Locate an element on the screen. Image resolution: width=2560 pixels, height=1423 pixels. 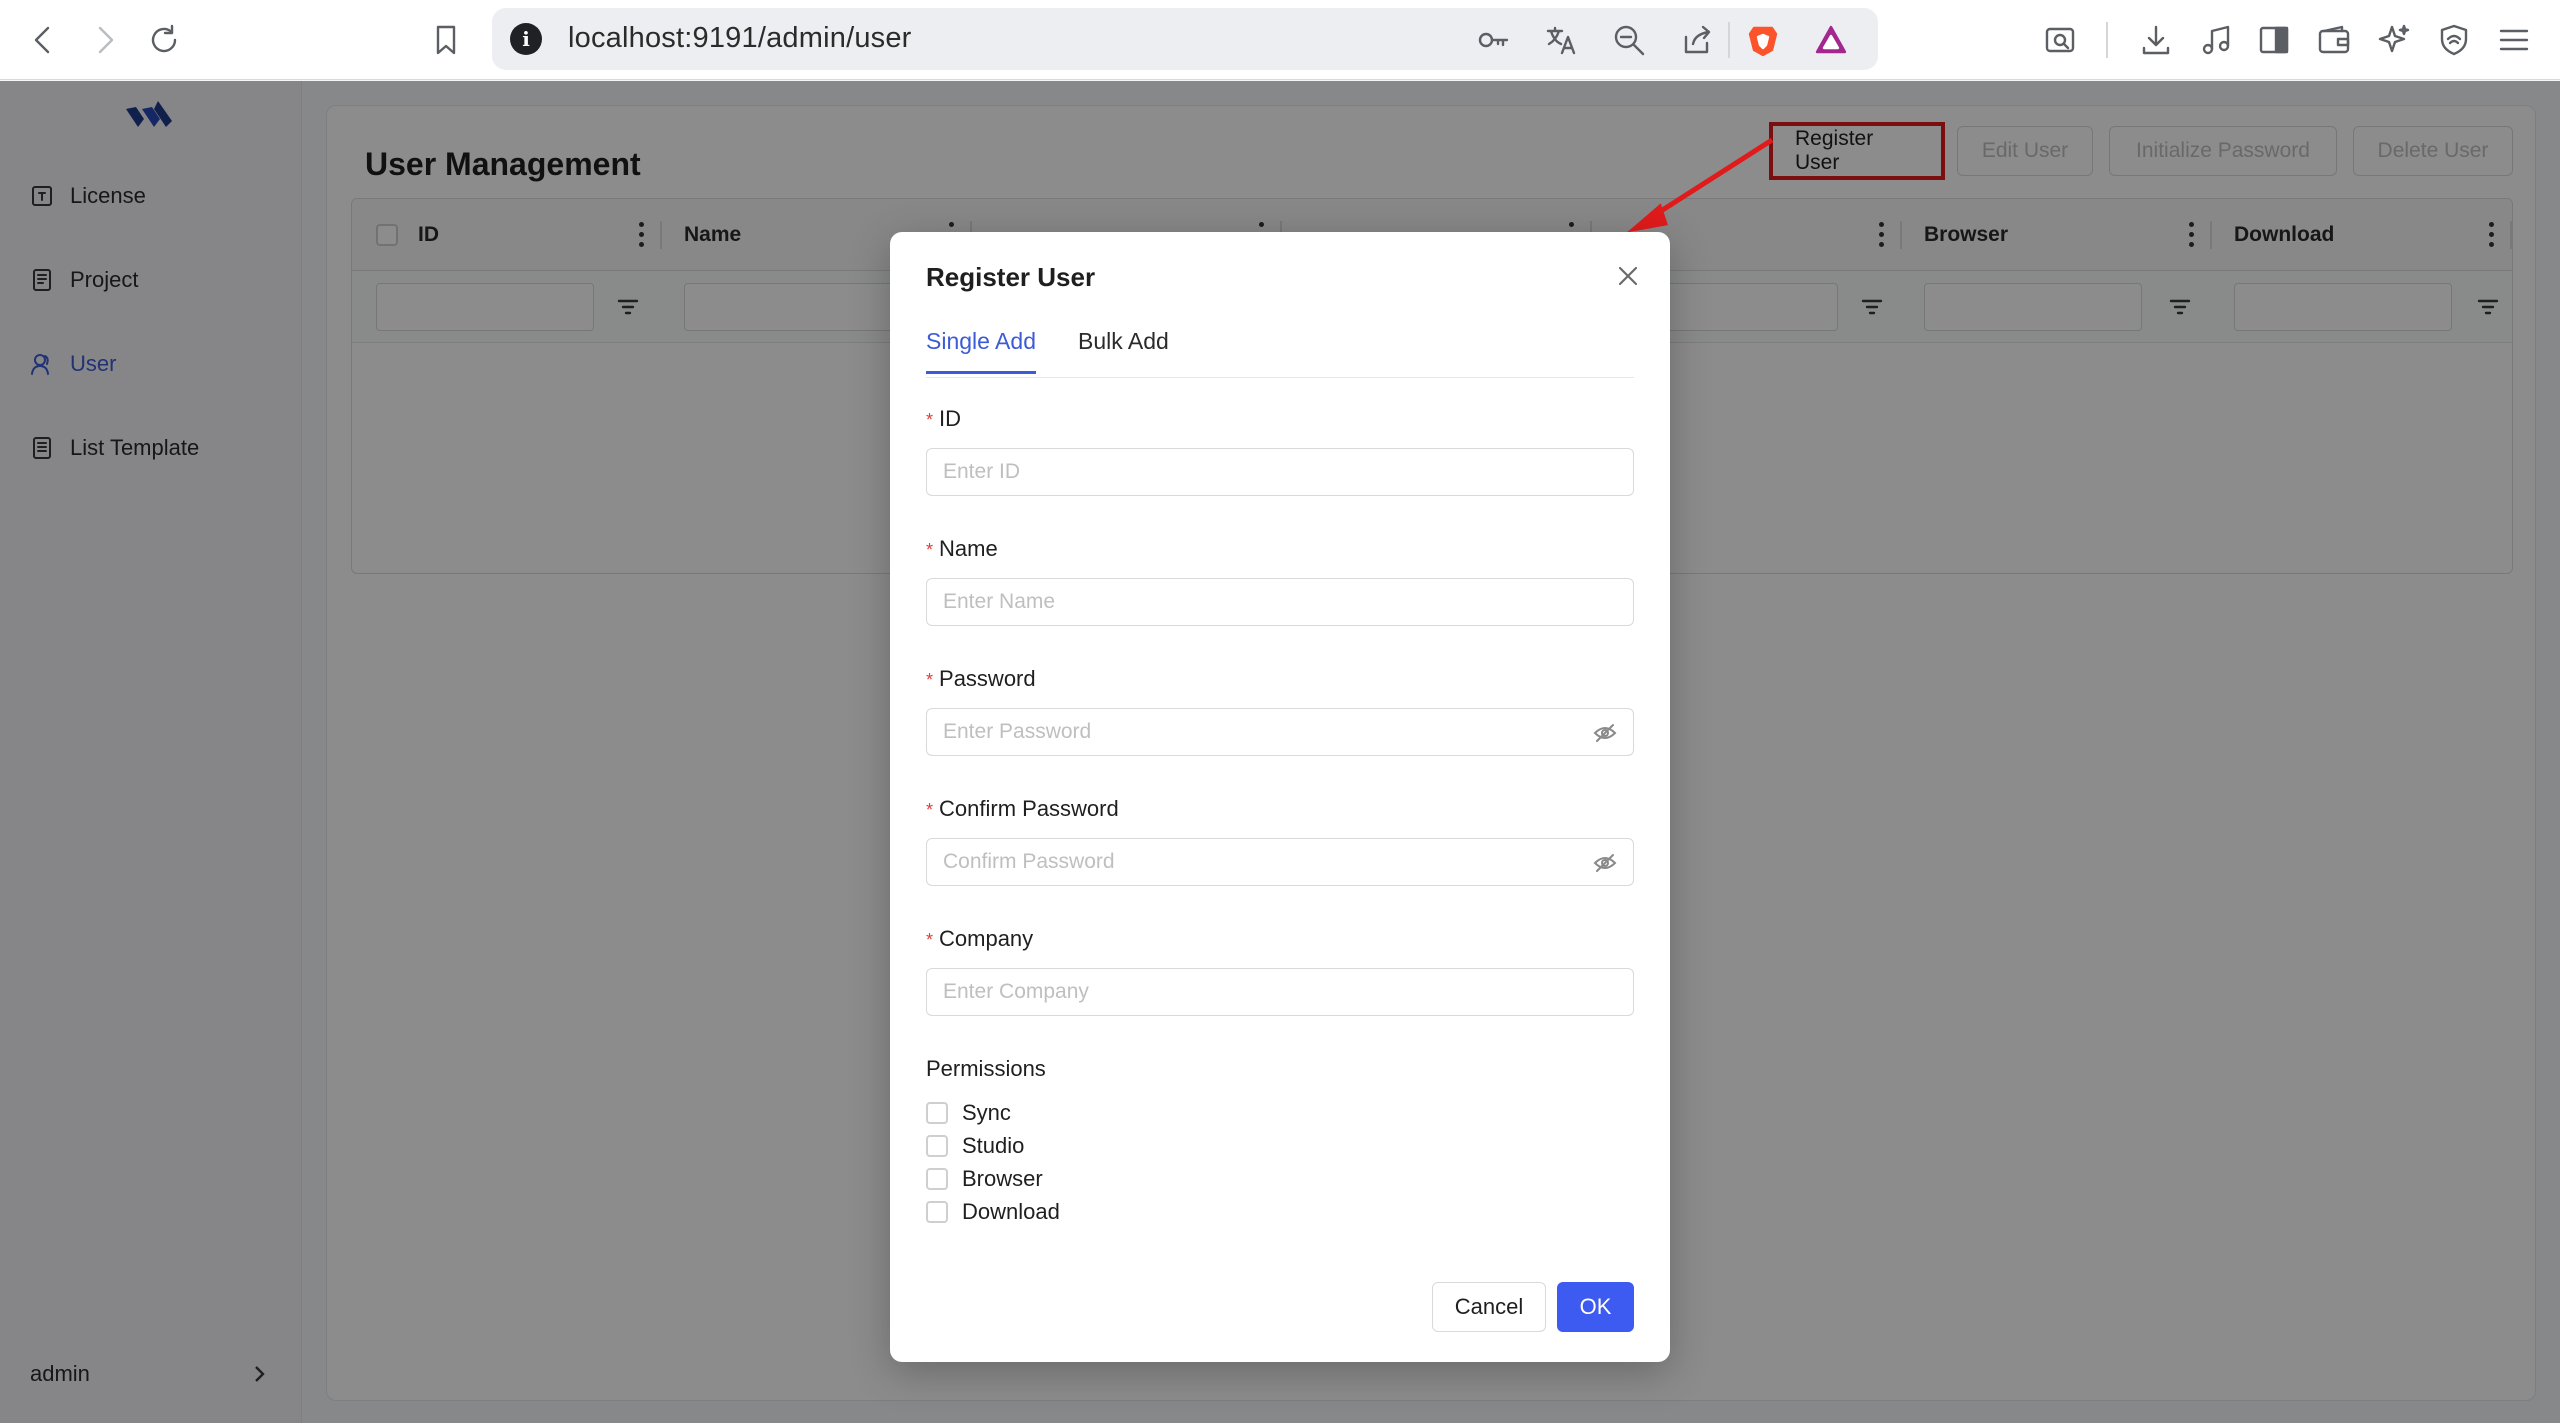
ok-button: OK is located at coordinates (1595, 1307).